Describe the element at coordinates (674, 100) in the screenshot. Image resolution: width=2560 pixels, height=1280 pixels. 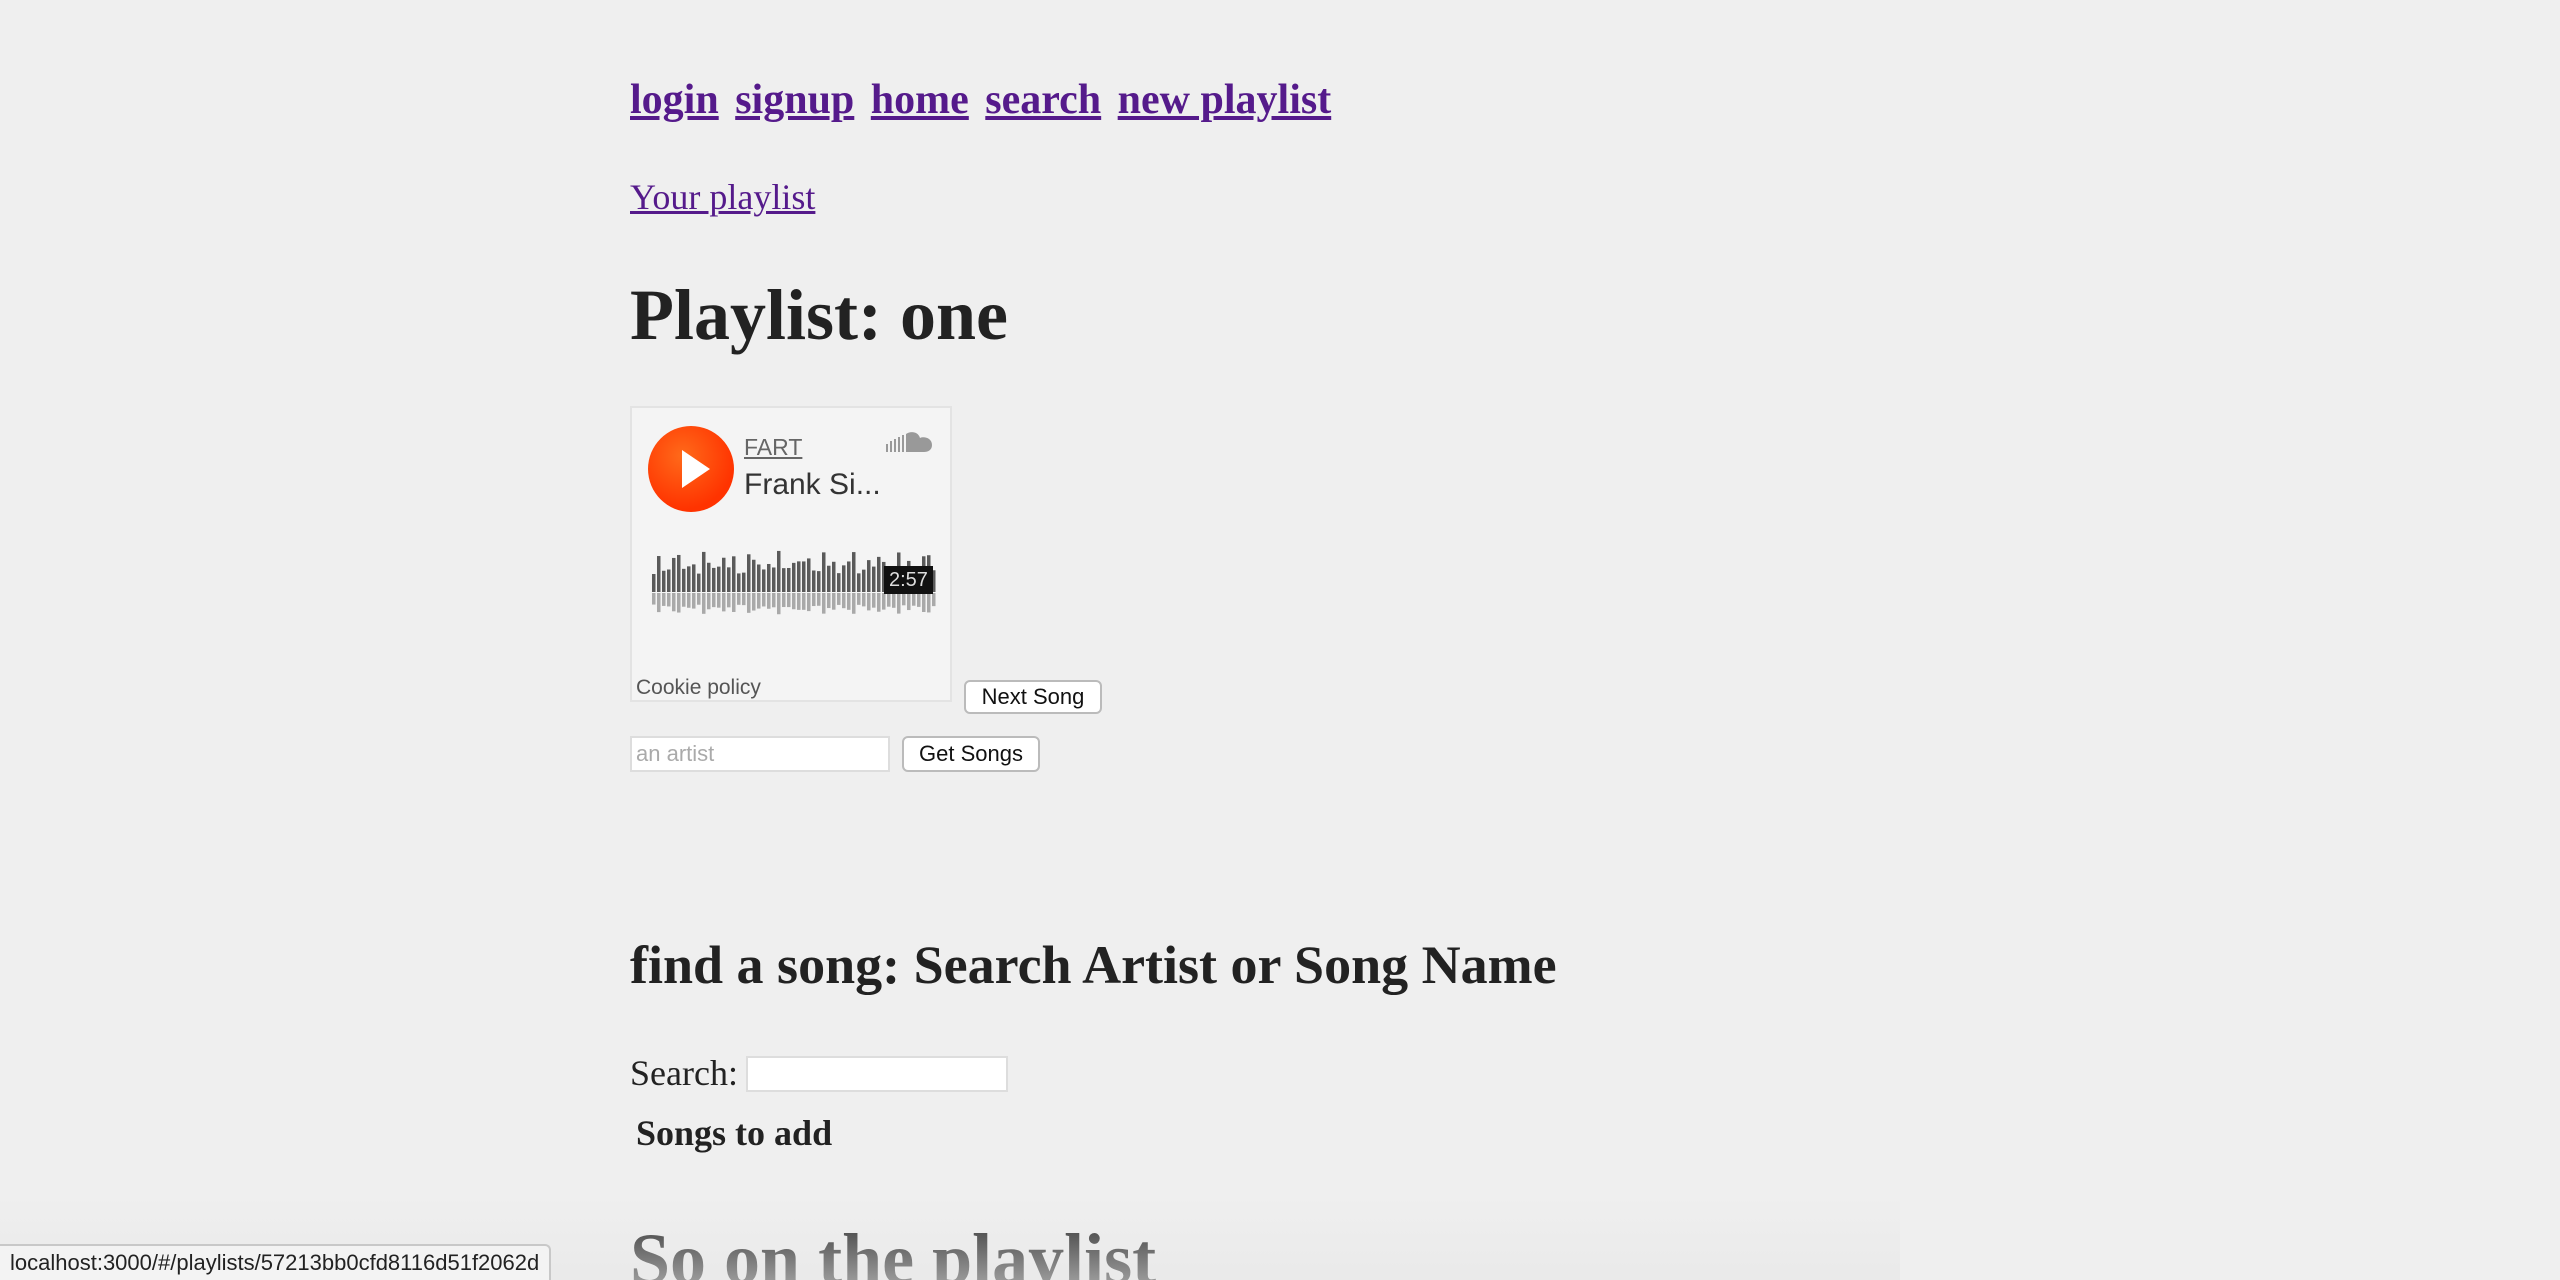
I see `nav-login-link: login` at that location.